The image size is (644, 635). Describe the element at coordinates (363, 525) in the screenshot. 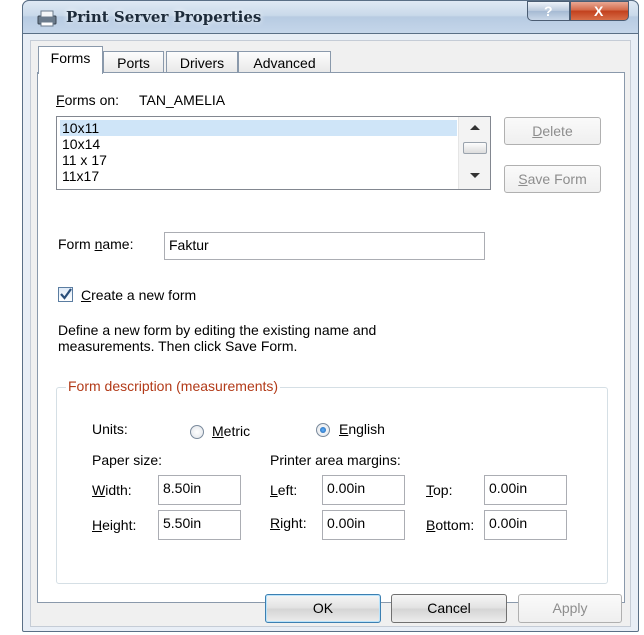

I see `right-input: 0.00in` at that location.